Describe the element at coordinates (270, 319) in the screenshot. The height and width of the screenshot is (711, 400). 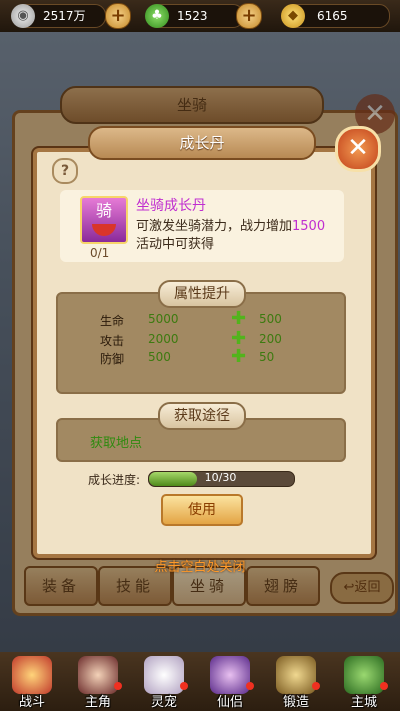
I see `stat-bonus-hp: 500` at that location.